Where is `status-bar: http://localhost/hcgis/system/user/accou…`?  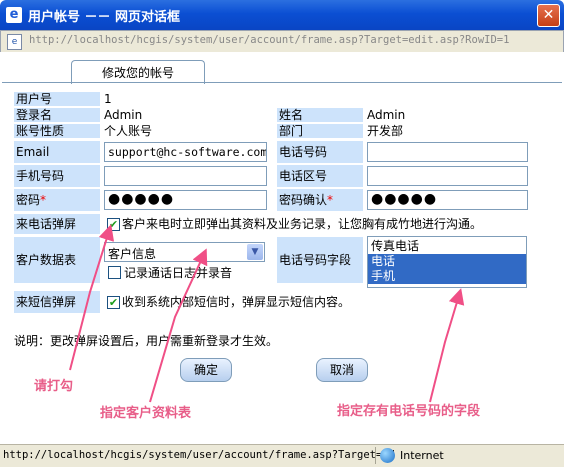
status-bar: http://localhost/hcgis/system/user/accou… is located at coordinates (282, 455).